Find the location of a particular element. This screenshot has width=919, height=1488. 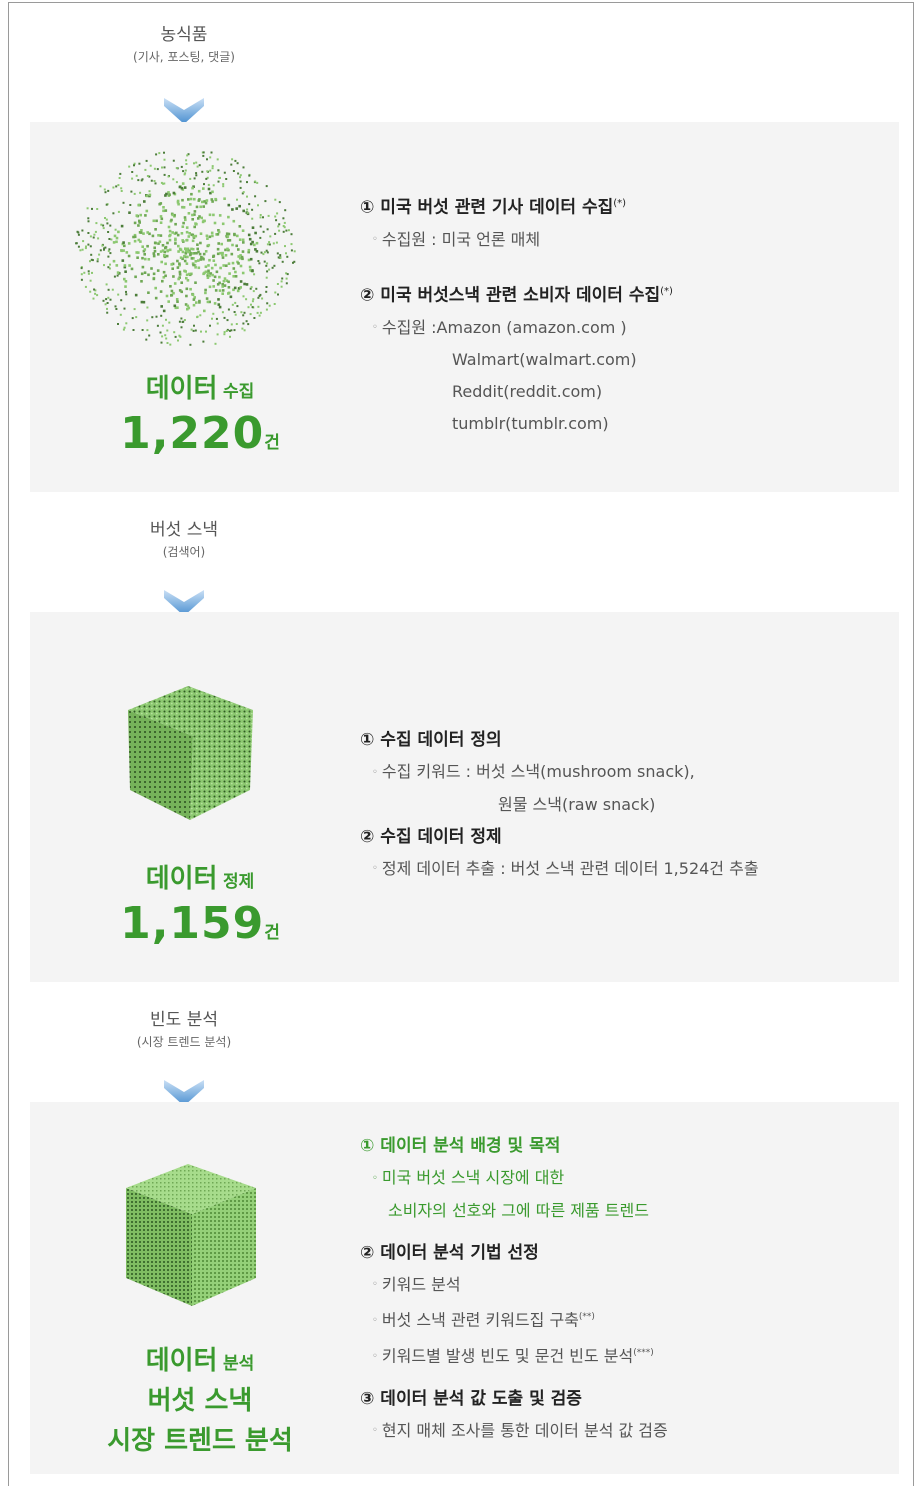

stage1-item2-line: ◦ 수집원 :Amazon (amazon.com ) is located at coordinates (499, 327).